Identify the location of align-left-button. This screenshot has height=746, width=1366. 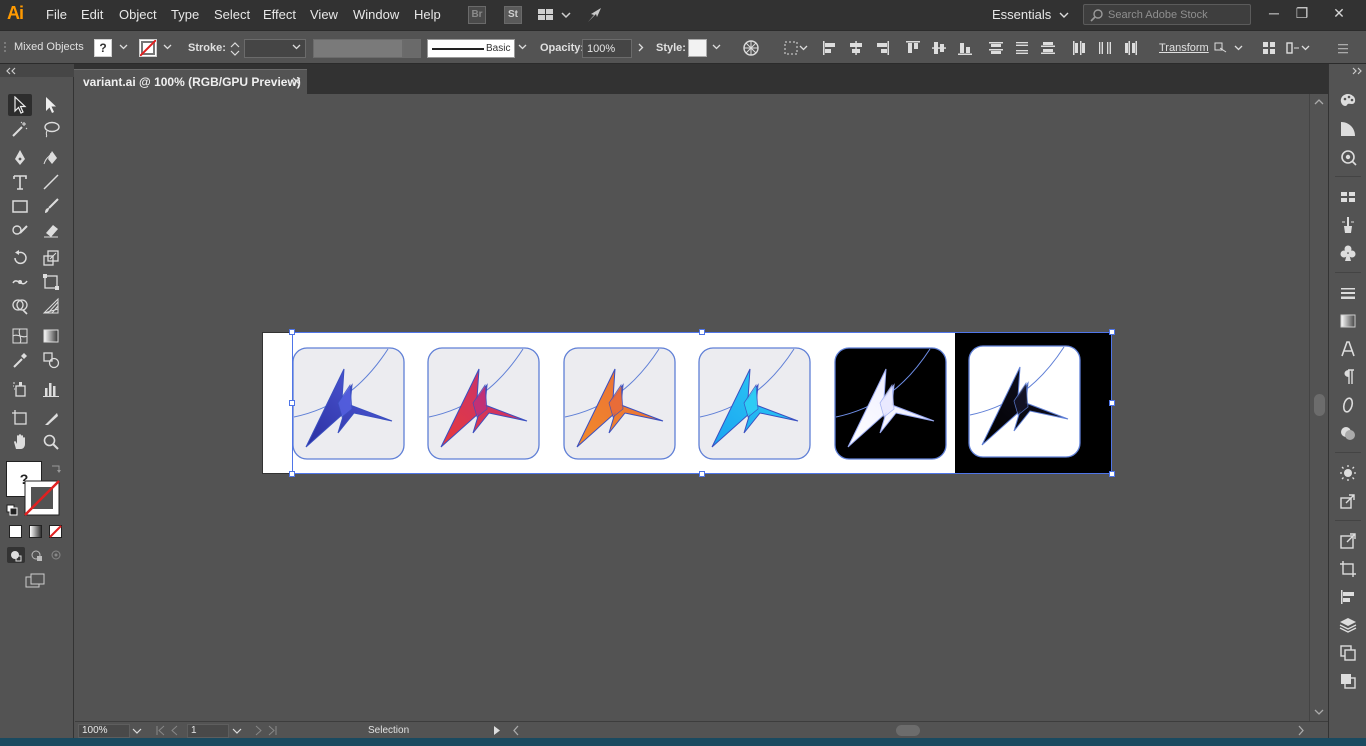
(830, 48).